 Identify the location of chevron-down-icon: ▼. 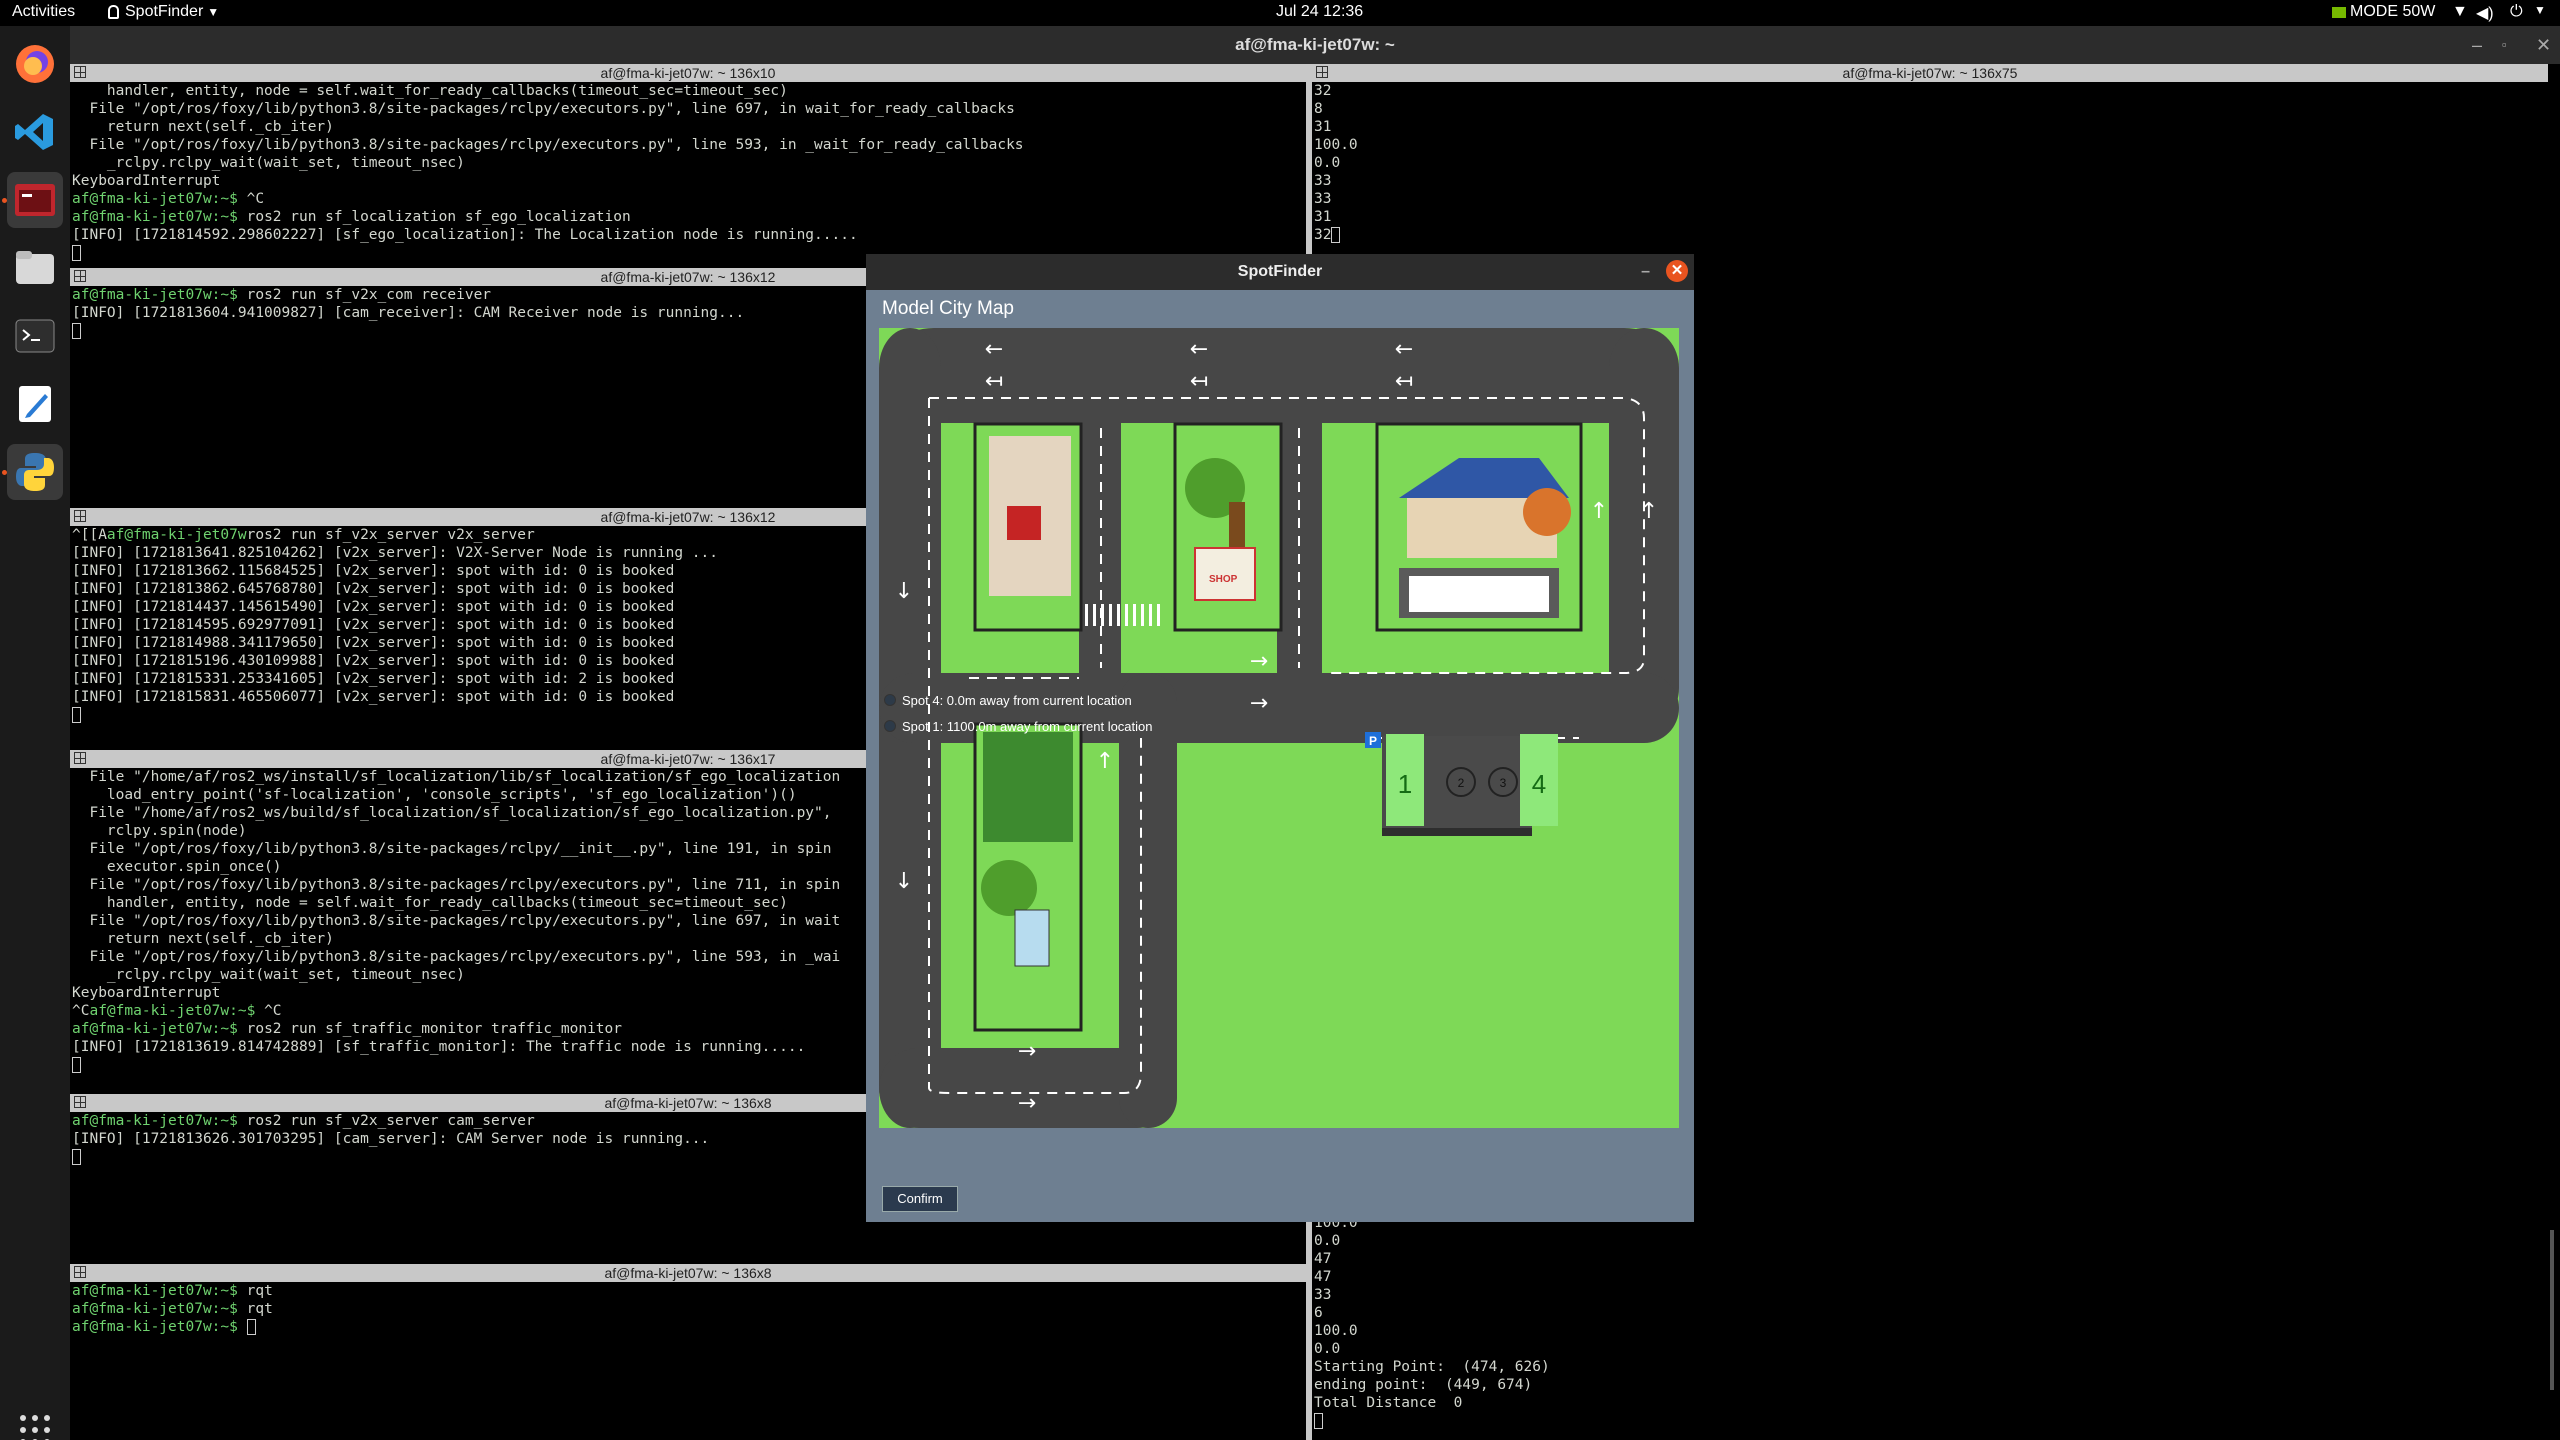
(213, 12).